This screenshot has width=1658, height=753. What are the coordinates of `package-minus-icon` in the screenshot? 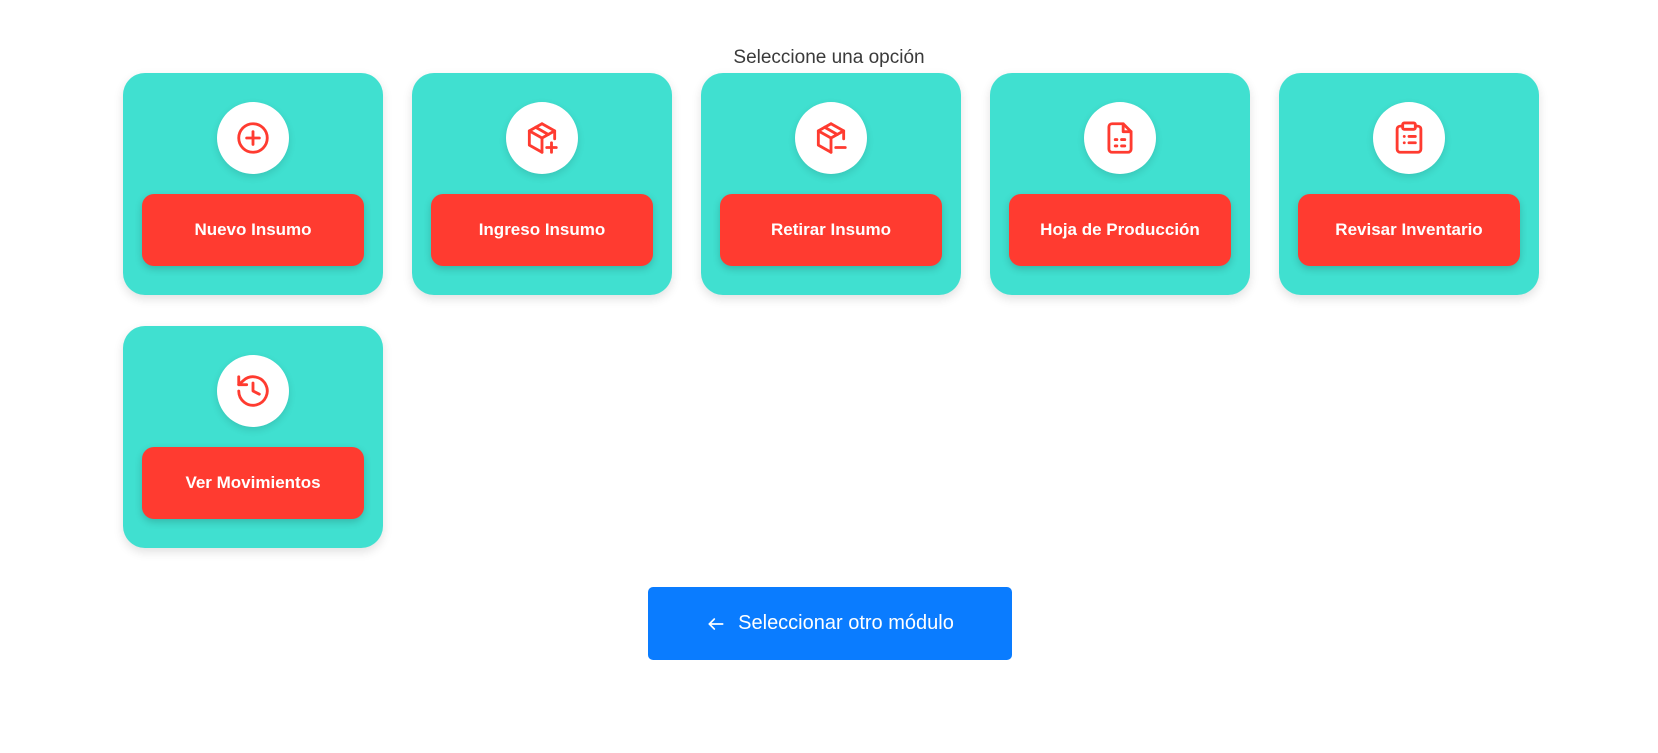 It's located at (831, 138).